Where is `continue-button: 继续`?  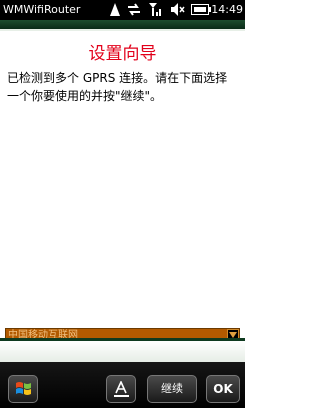
continue-button: 继续 is located at coordinates (172, 389).